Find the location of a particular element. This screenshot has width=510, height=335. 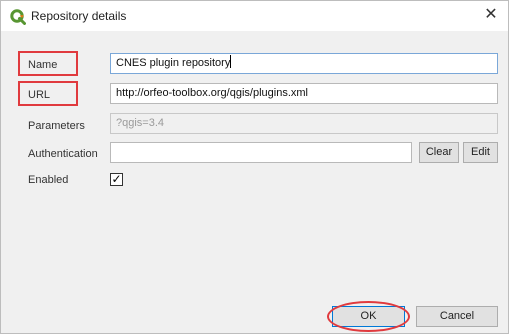

authentication-input is located at coordinates (261, 152).